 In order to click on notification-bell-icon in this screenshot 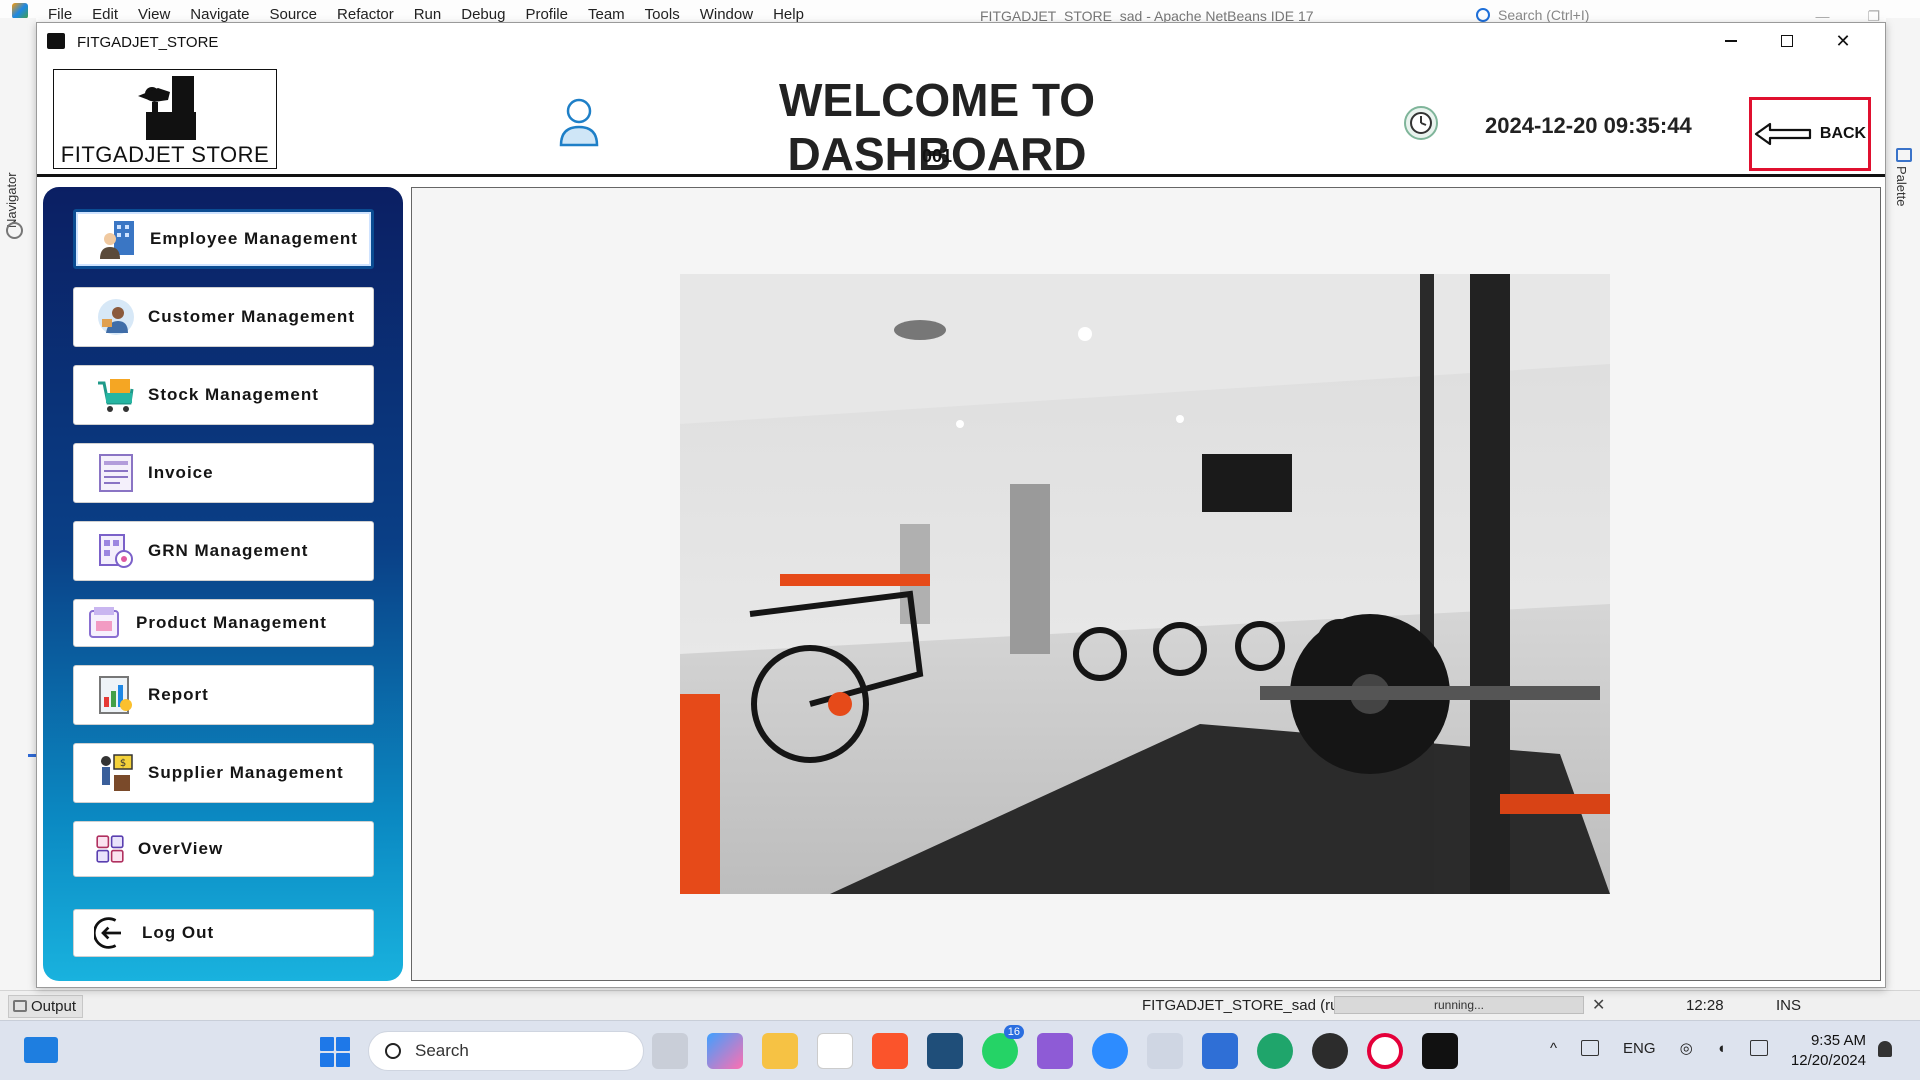, I will do `click(1885, 1049)`.